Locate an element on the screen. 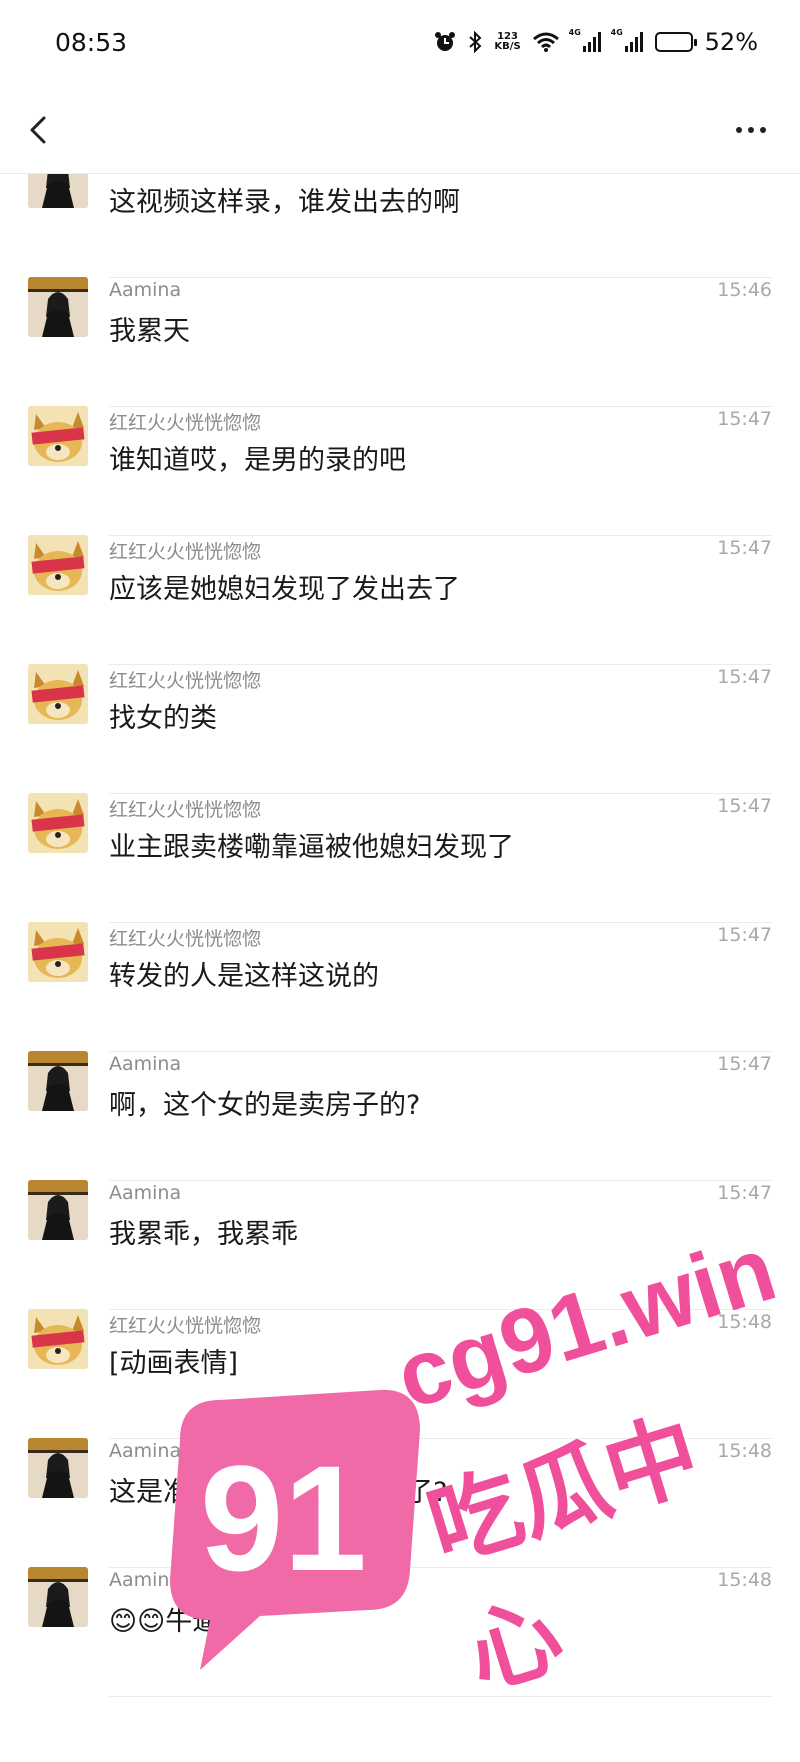 The height and width of the screenshot is (1762, 800). alarm-icon is located at coordinates (445, 42).